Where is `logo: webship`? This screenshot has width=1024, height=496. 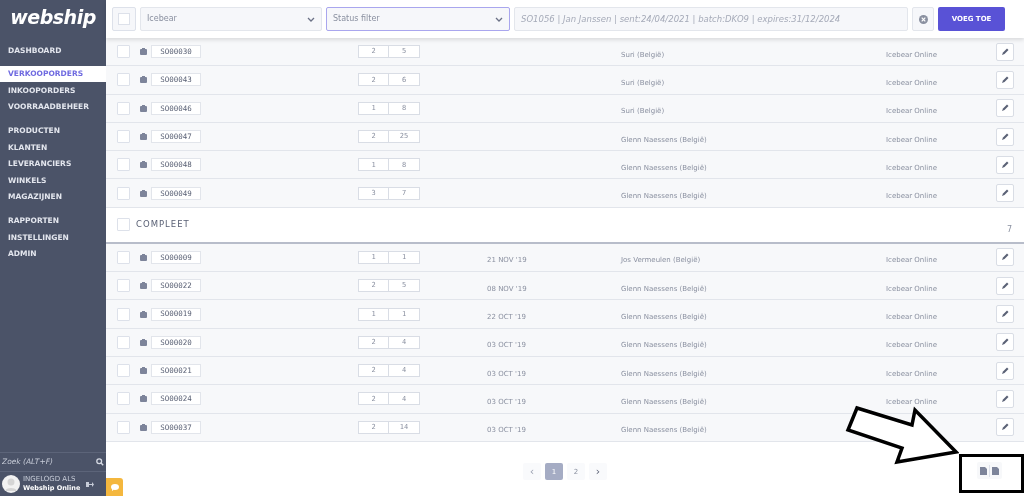 logo: webship is located at coordinates (53, 17).